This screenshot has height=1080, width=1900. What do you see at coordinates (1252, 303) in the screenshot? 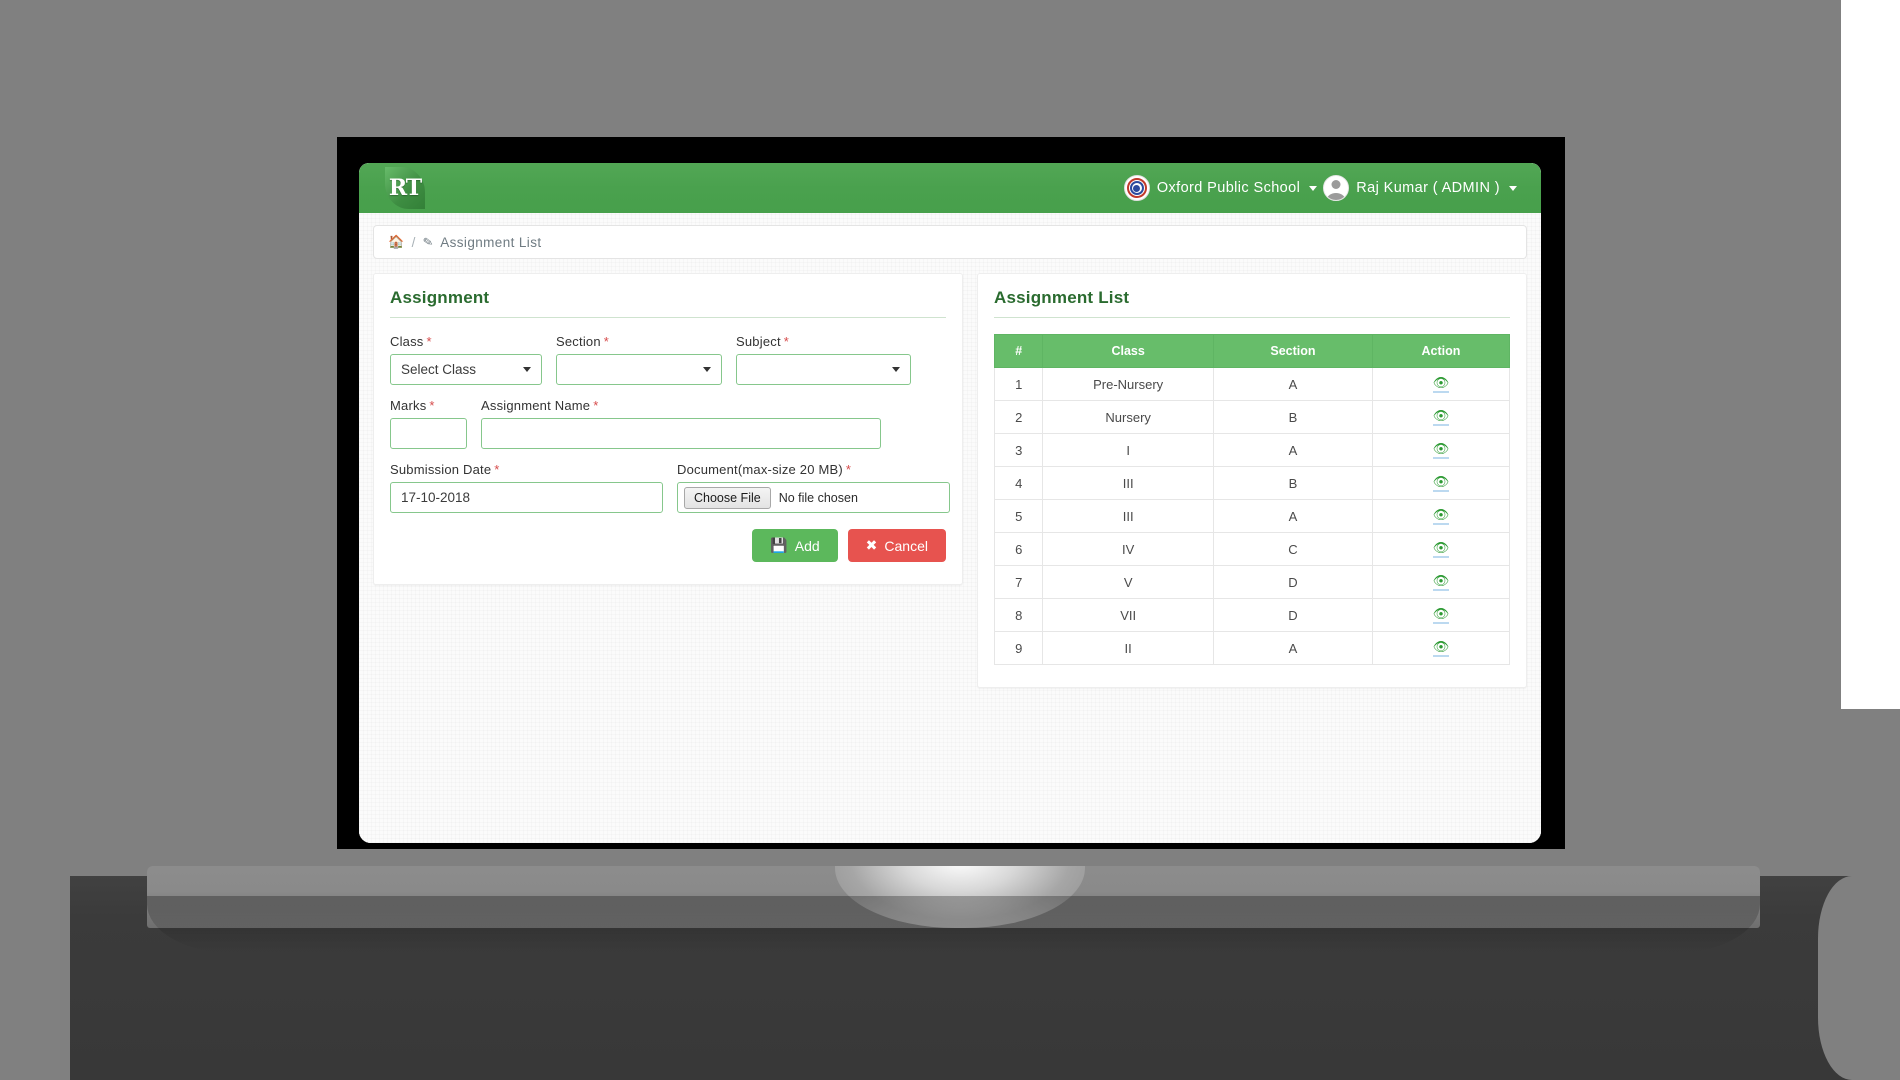
I see `list-title: Assignment List` at bounding box center [1252, 303].